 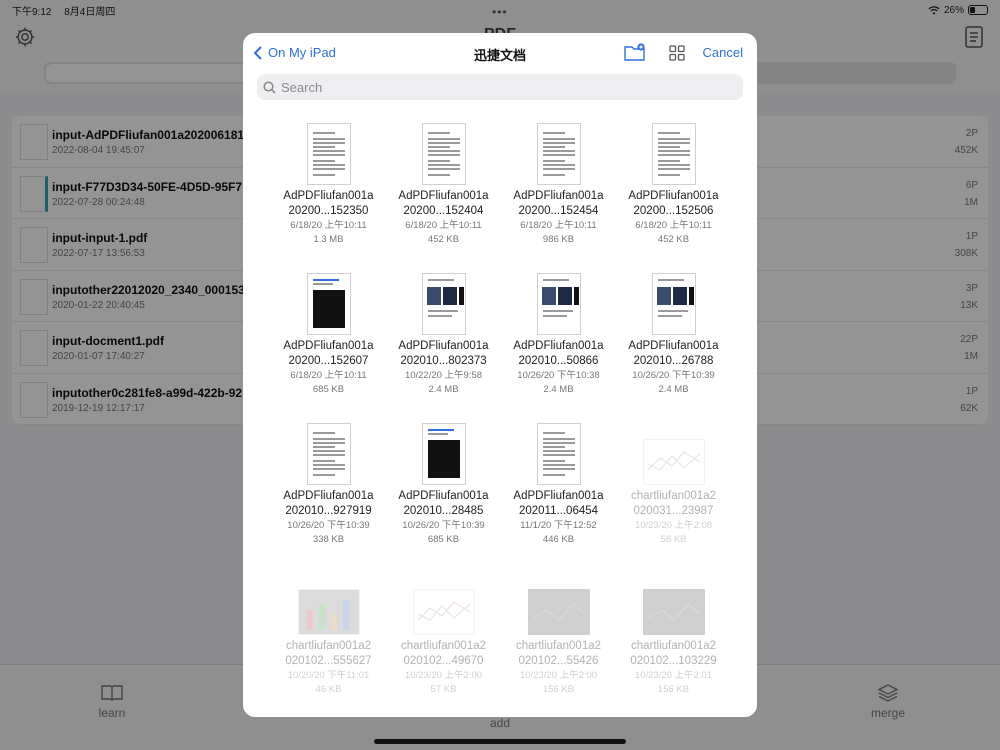 What do you see at coordinates (443, 511) in the screenshot?
I see `file-name-line2: 202010...28485` at bounding box center [443, 511].